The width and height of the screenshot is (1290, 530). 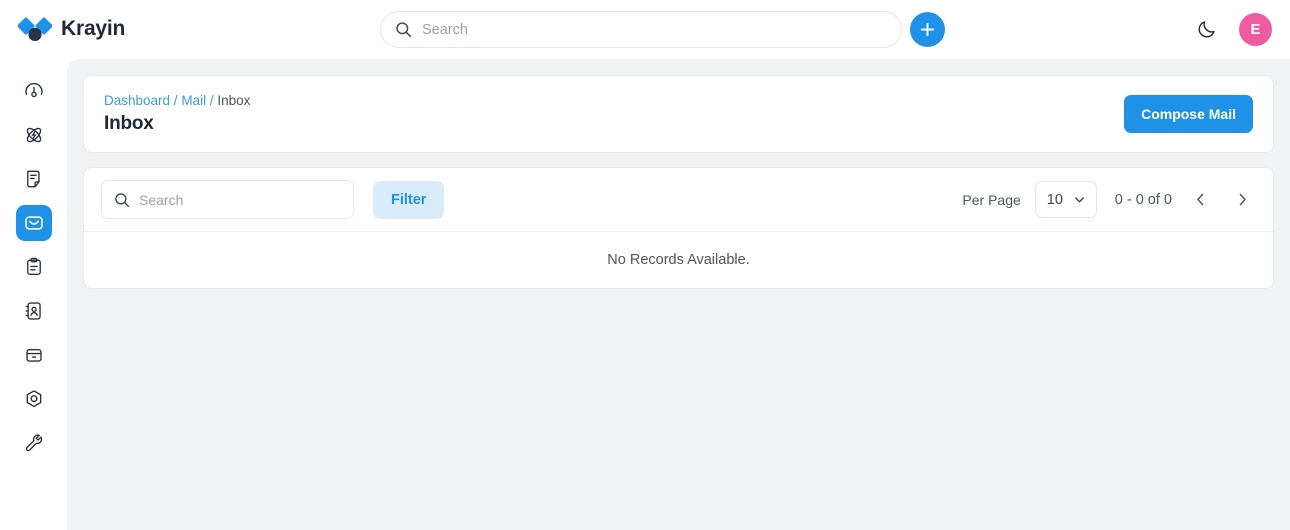 I want to click on sidebar-item-leads, so click(x=34, y=135).